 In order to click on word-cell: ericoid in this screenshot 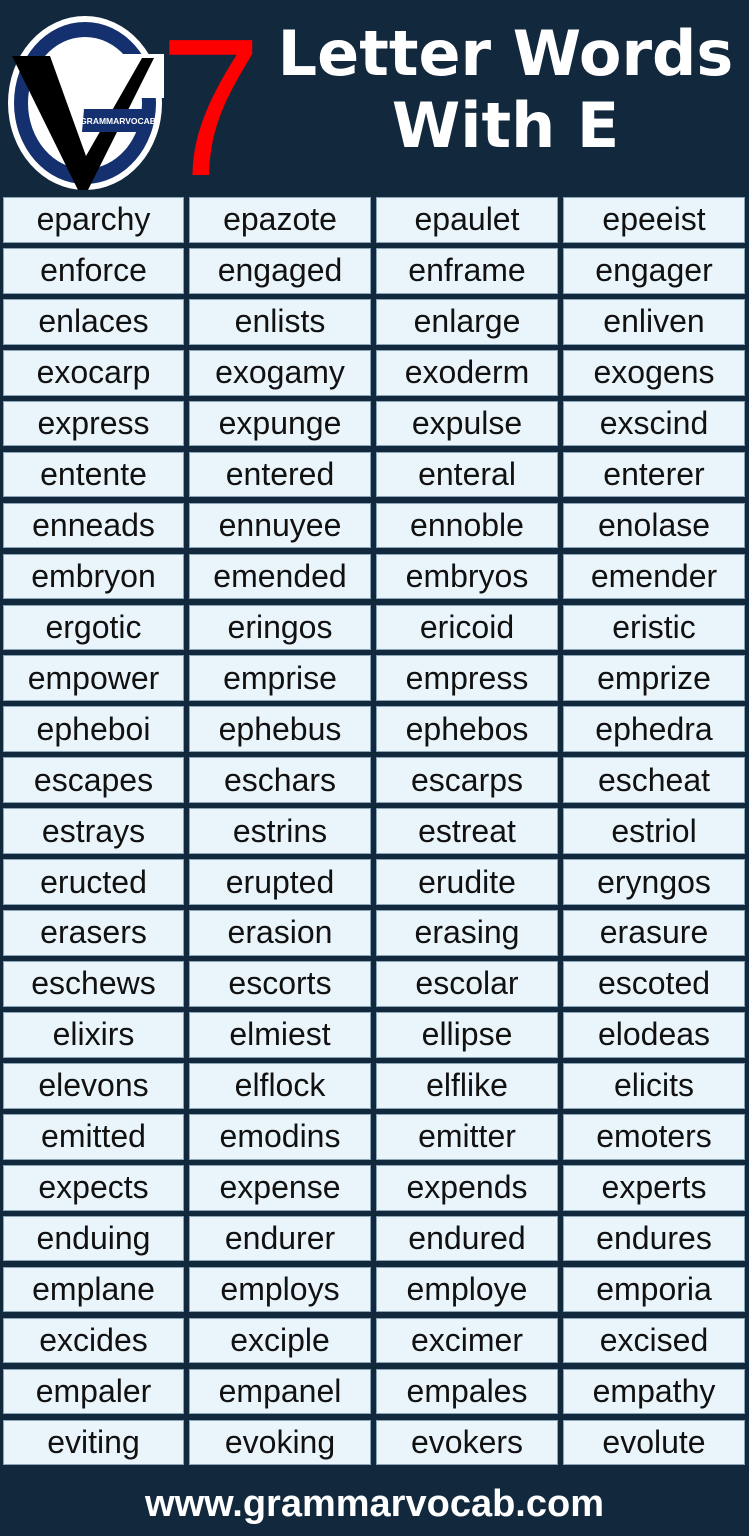, I will do `click(467, 627)`.